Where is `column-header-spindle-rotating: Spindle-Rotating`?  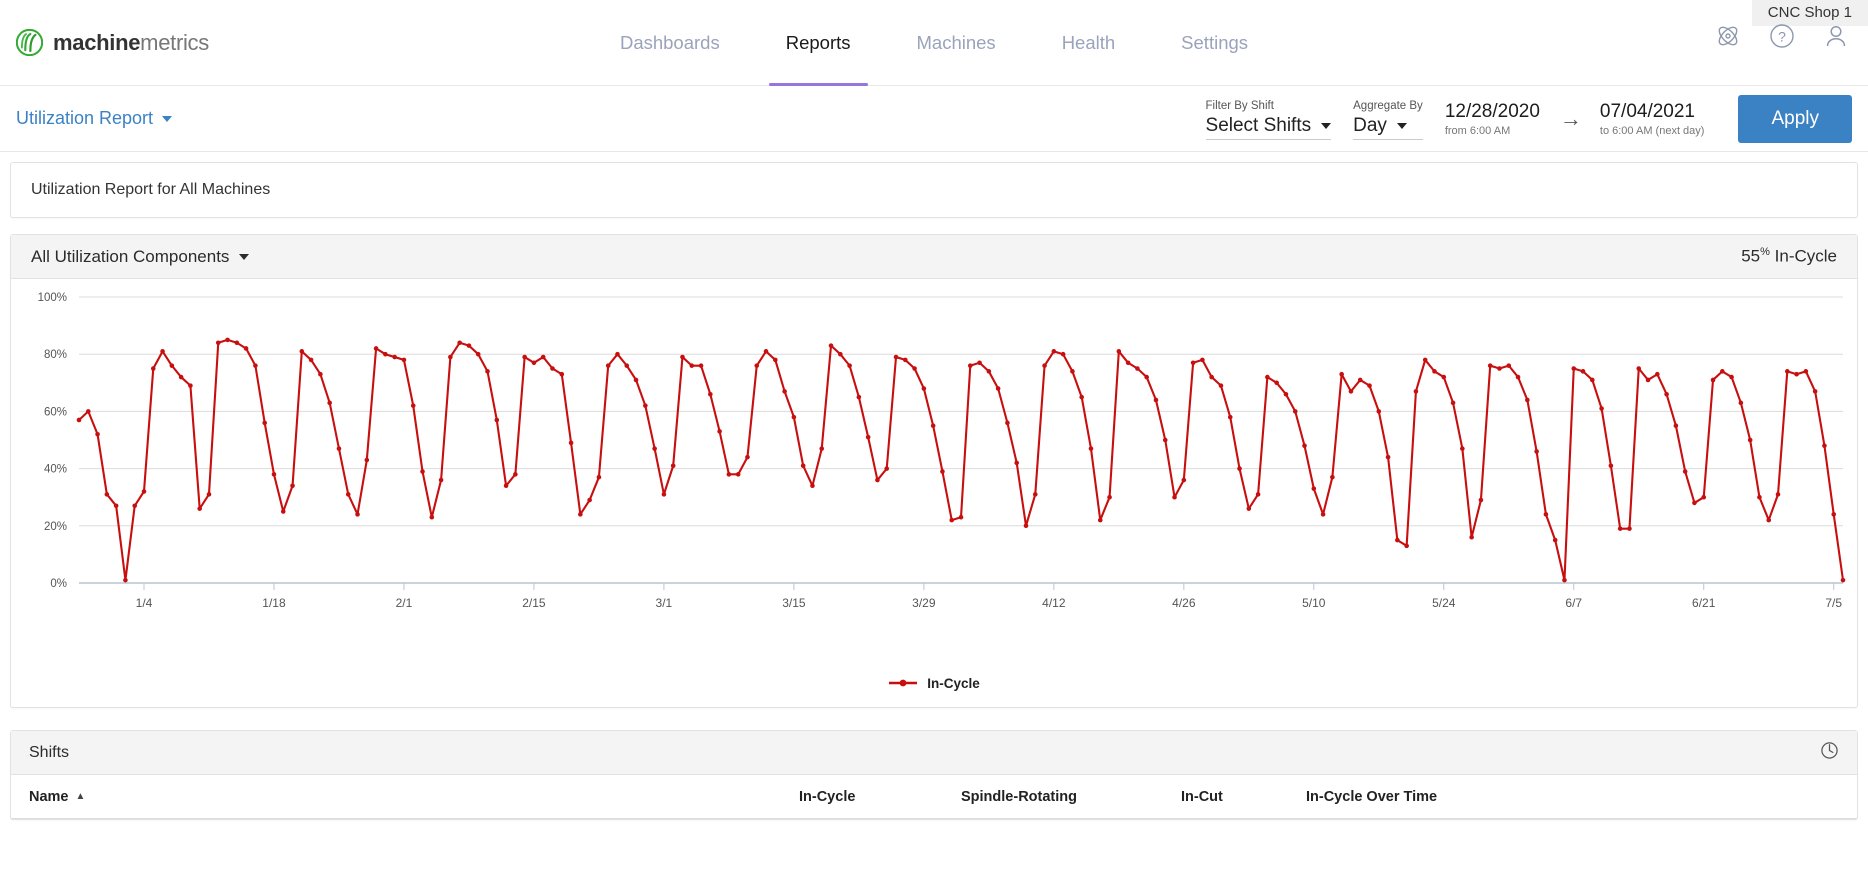 column-header-spindle-rotating: Spindle-Rotating is located at coordinates (1071, 797).